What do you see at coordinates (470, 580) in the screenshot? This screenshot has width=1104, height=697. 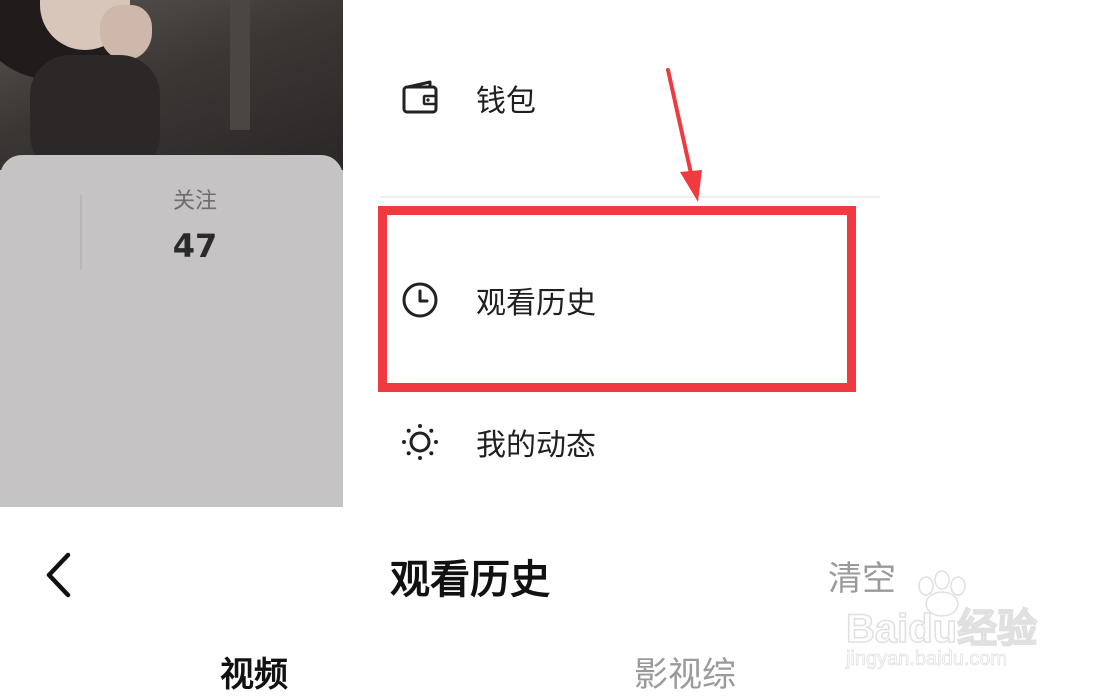 I see `page-title: 观看历史` at bounding box center [470, 580].